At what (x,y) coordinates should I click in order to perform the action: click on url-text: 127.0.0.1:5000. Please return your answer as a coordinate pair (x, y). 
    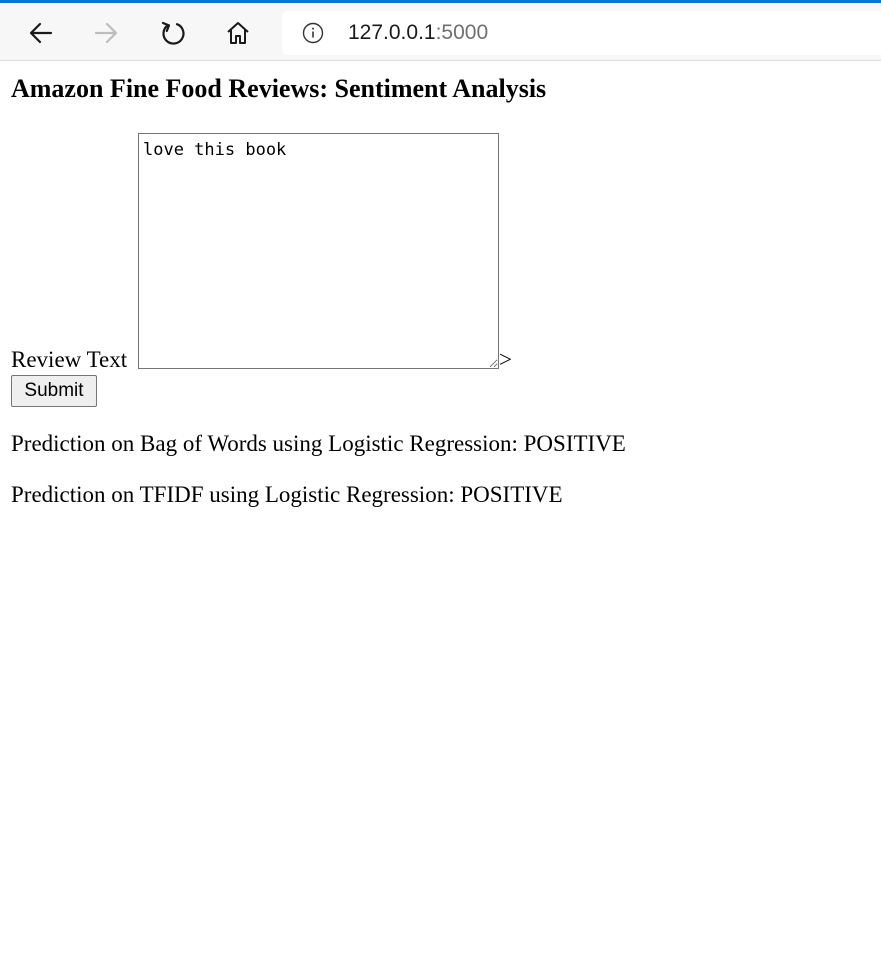
    Looking at the image, I should click on (418, 33).